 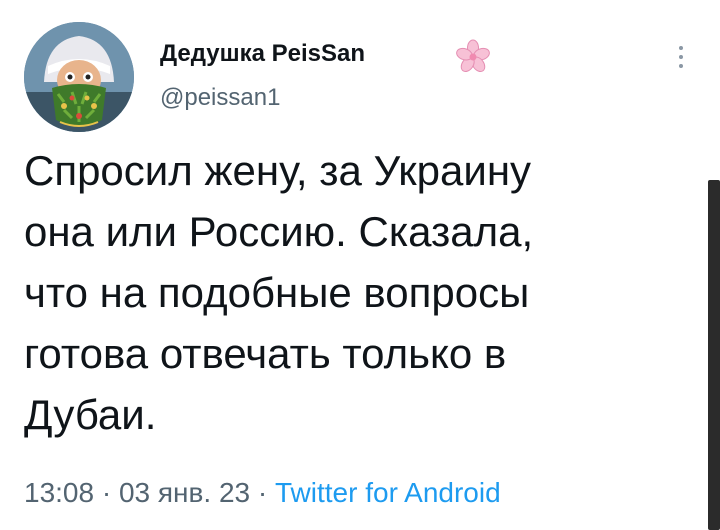 What do you see at coordinates (265, 353) in the screenshot?
I see `tweet-text-line: готова отвечать только в` at bounding box center [265, 353].